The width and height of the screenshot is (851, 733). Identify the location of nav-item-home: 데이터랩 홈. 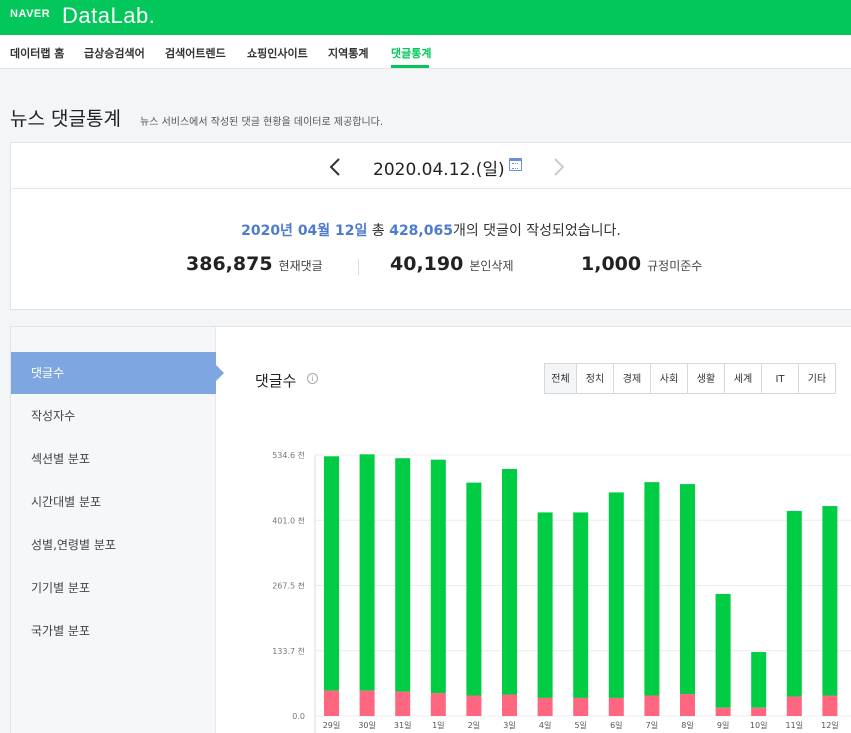
(37, 53).